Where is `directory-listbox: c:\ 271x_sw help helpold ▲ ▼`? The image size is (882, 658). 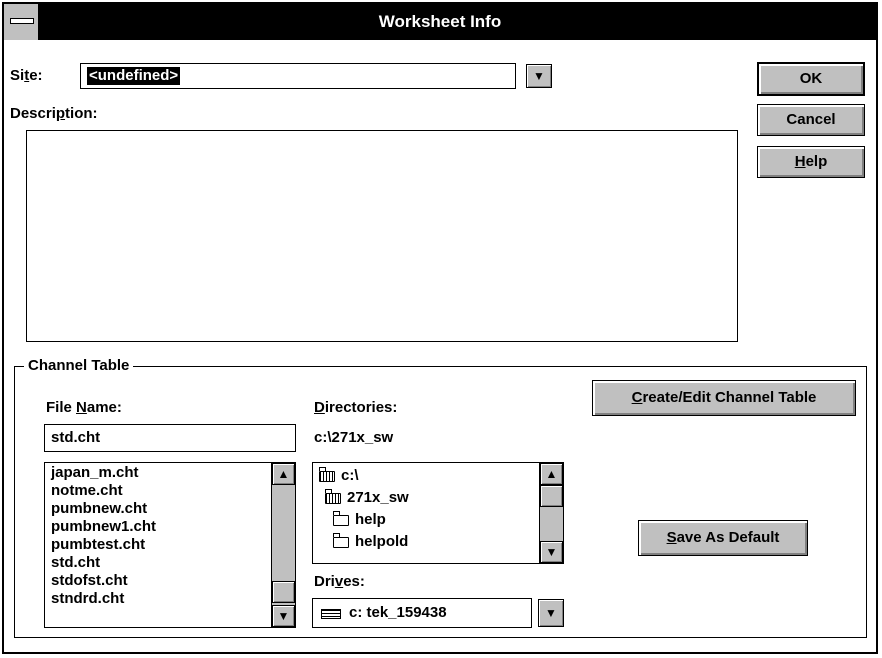
directory-listbox: c:\ 271x_sw help helpold ▲ ▼ is located at coordinates (438, 513).